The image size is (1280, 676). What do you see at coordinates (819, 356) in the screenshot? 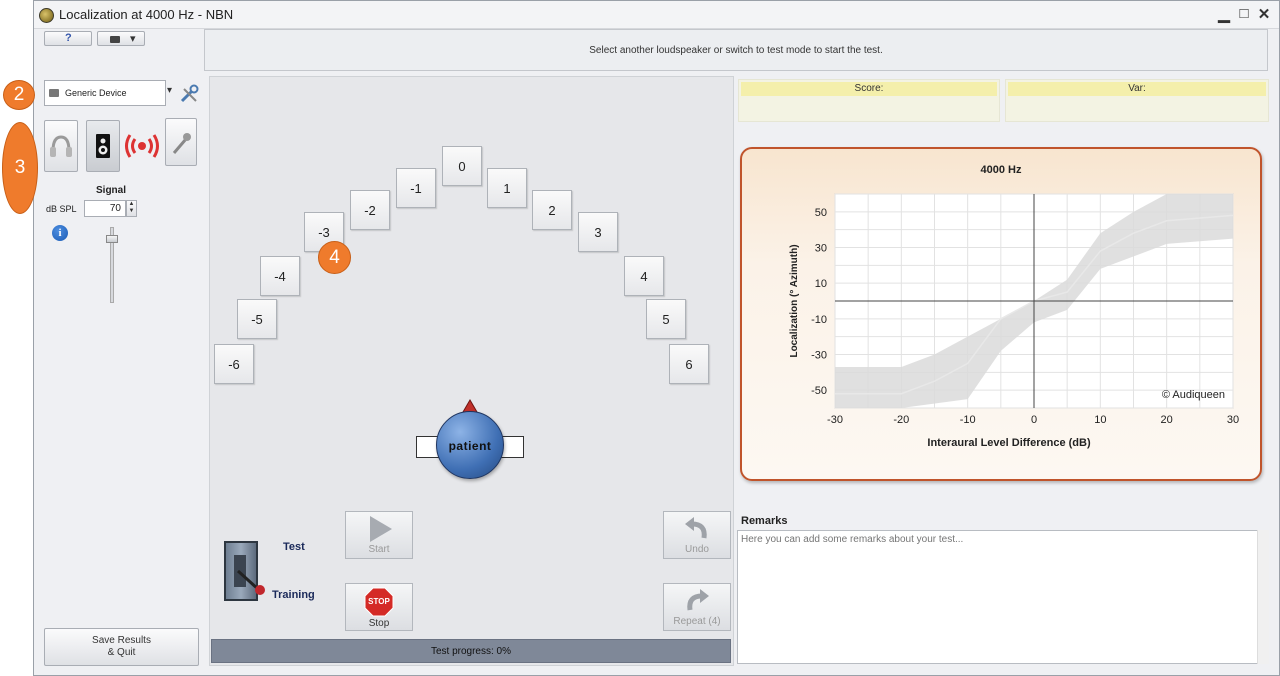
I see `y-tick-label: -30` at bounding box center [819, 356].